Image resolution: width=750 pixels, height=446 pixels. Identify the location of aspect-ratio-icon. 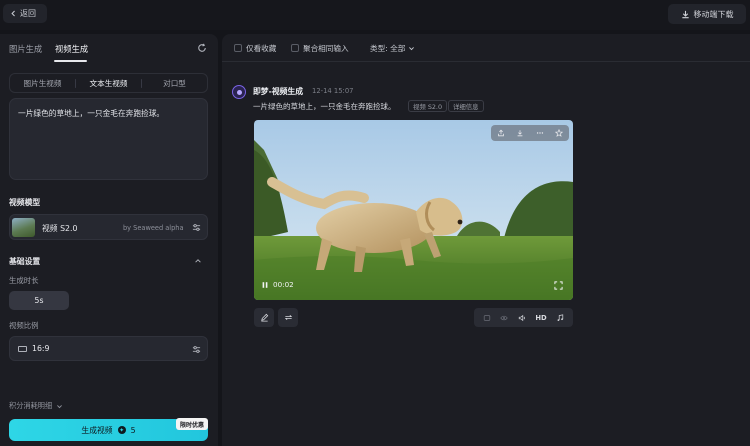
(22, 349).